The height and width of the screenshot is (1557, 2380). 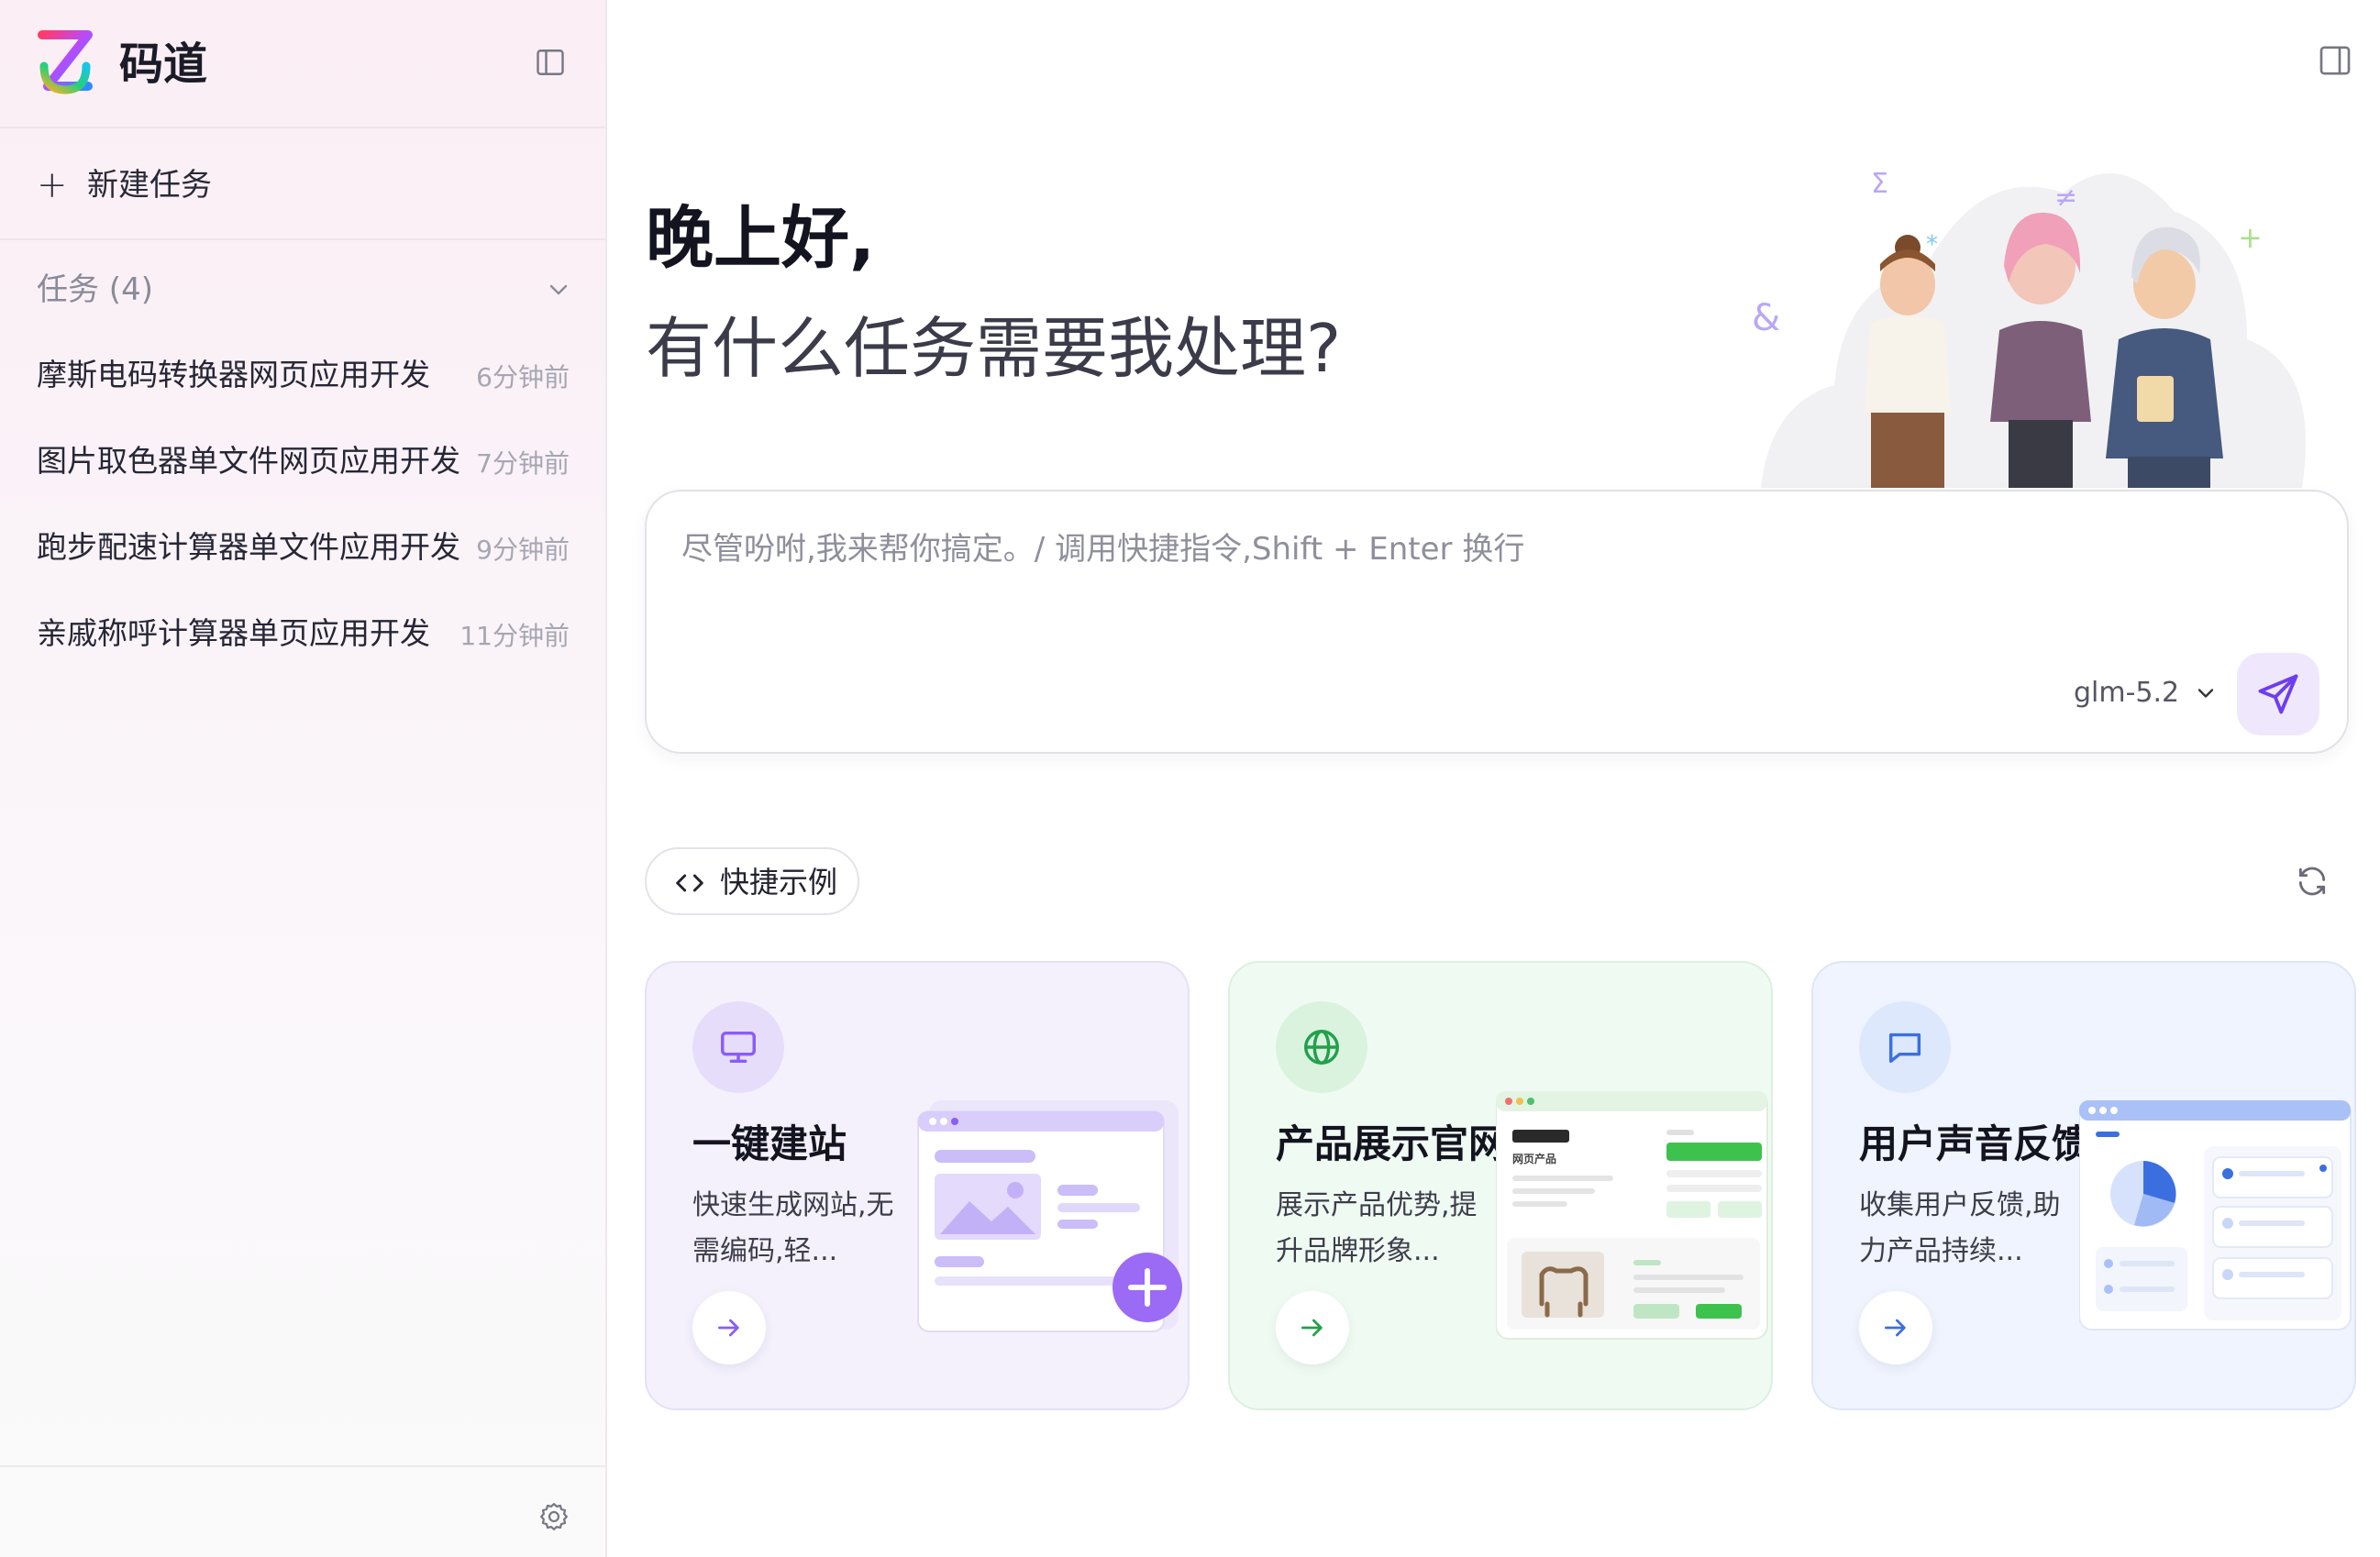 I want to click on panel-left-icon, so click(x=550, y=62).